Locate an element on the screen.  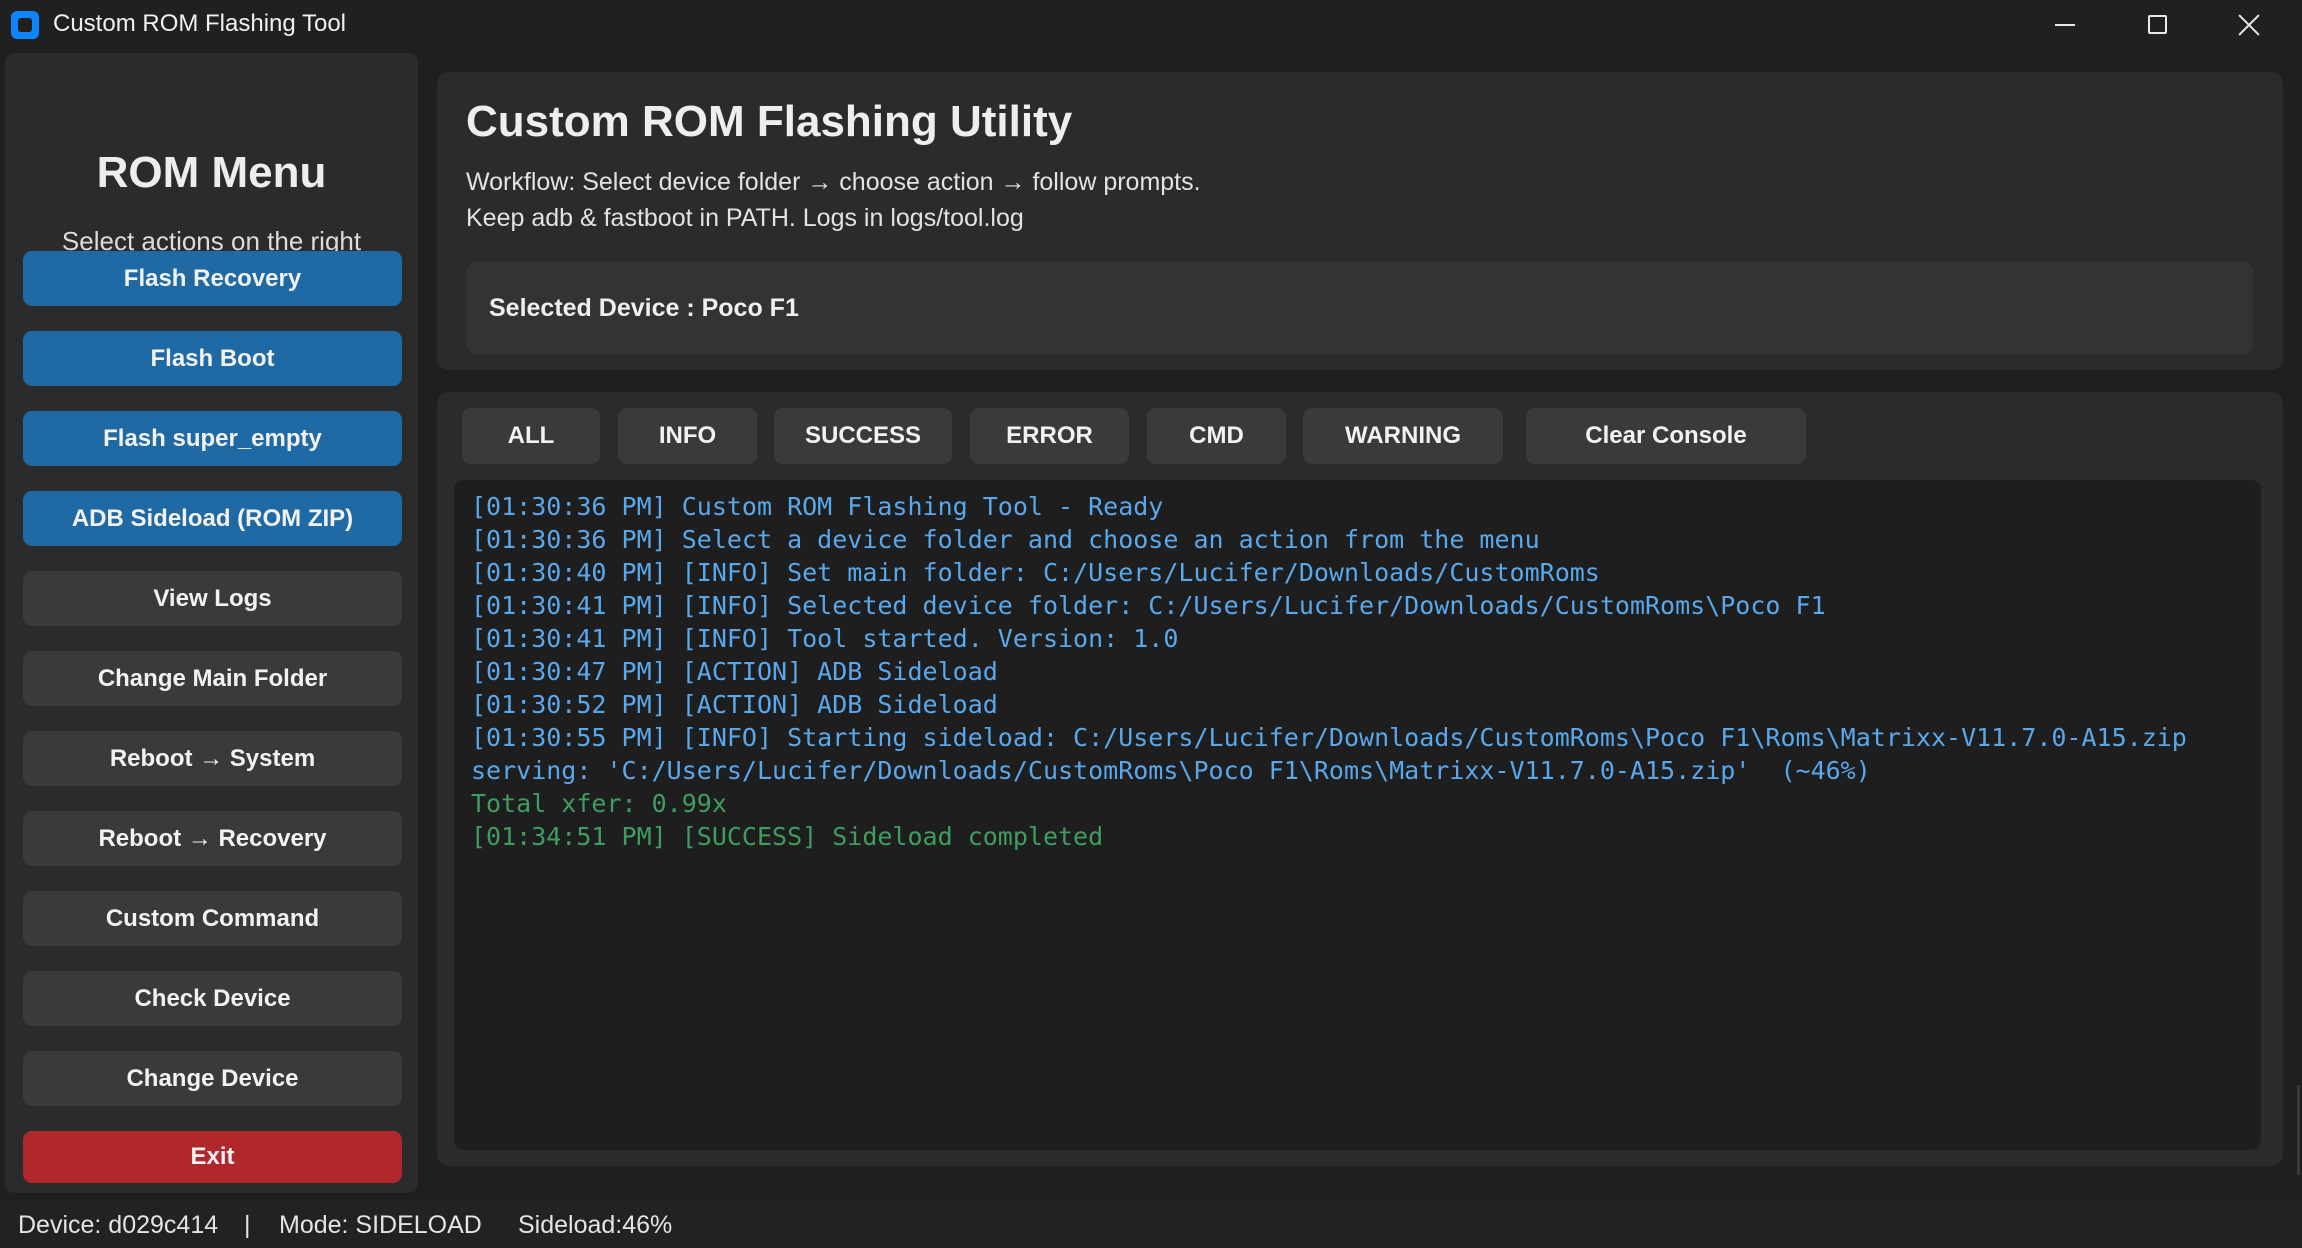
custom-command-button: Custom Command is located at coordinates (212, 918).